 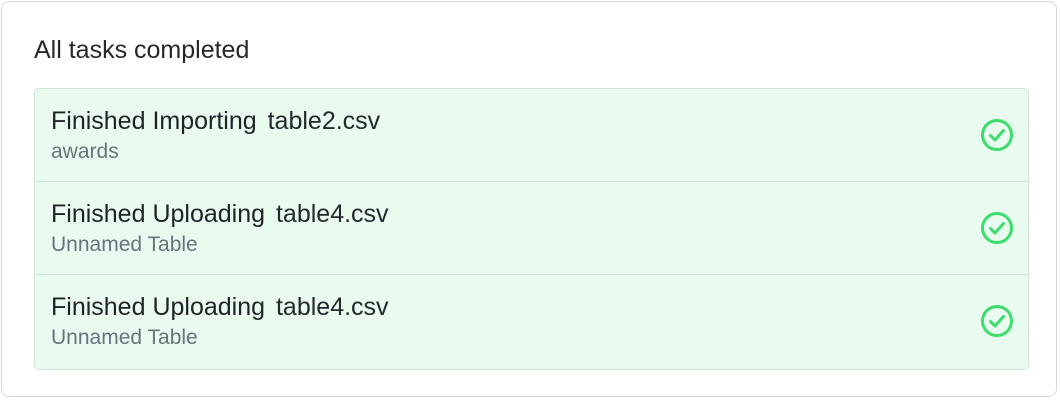 What do you see at coordinates (142, 50) in the screenshot?
I see `panel-title: All tasks completed` at bounding box center [142, 50].